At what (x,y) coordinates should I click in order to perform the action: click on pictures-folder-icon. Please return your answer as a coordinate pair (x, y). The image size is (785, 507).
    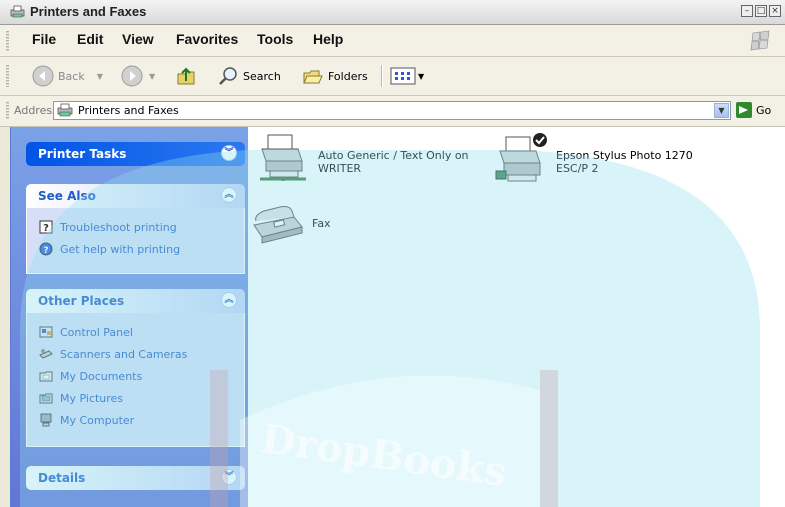
    Looking at the image, I should click on (46, 398).